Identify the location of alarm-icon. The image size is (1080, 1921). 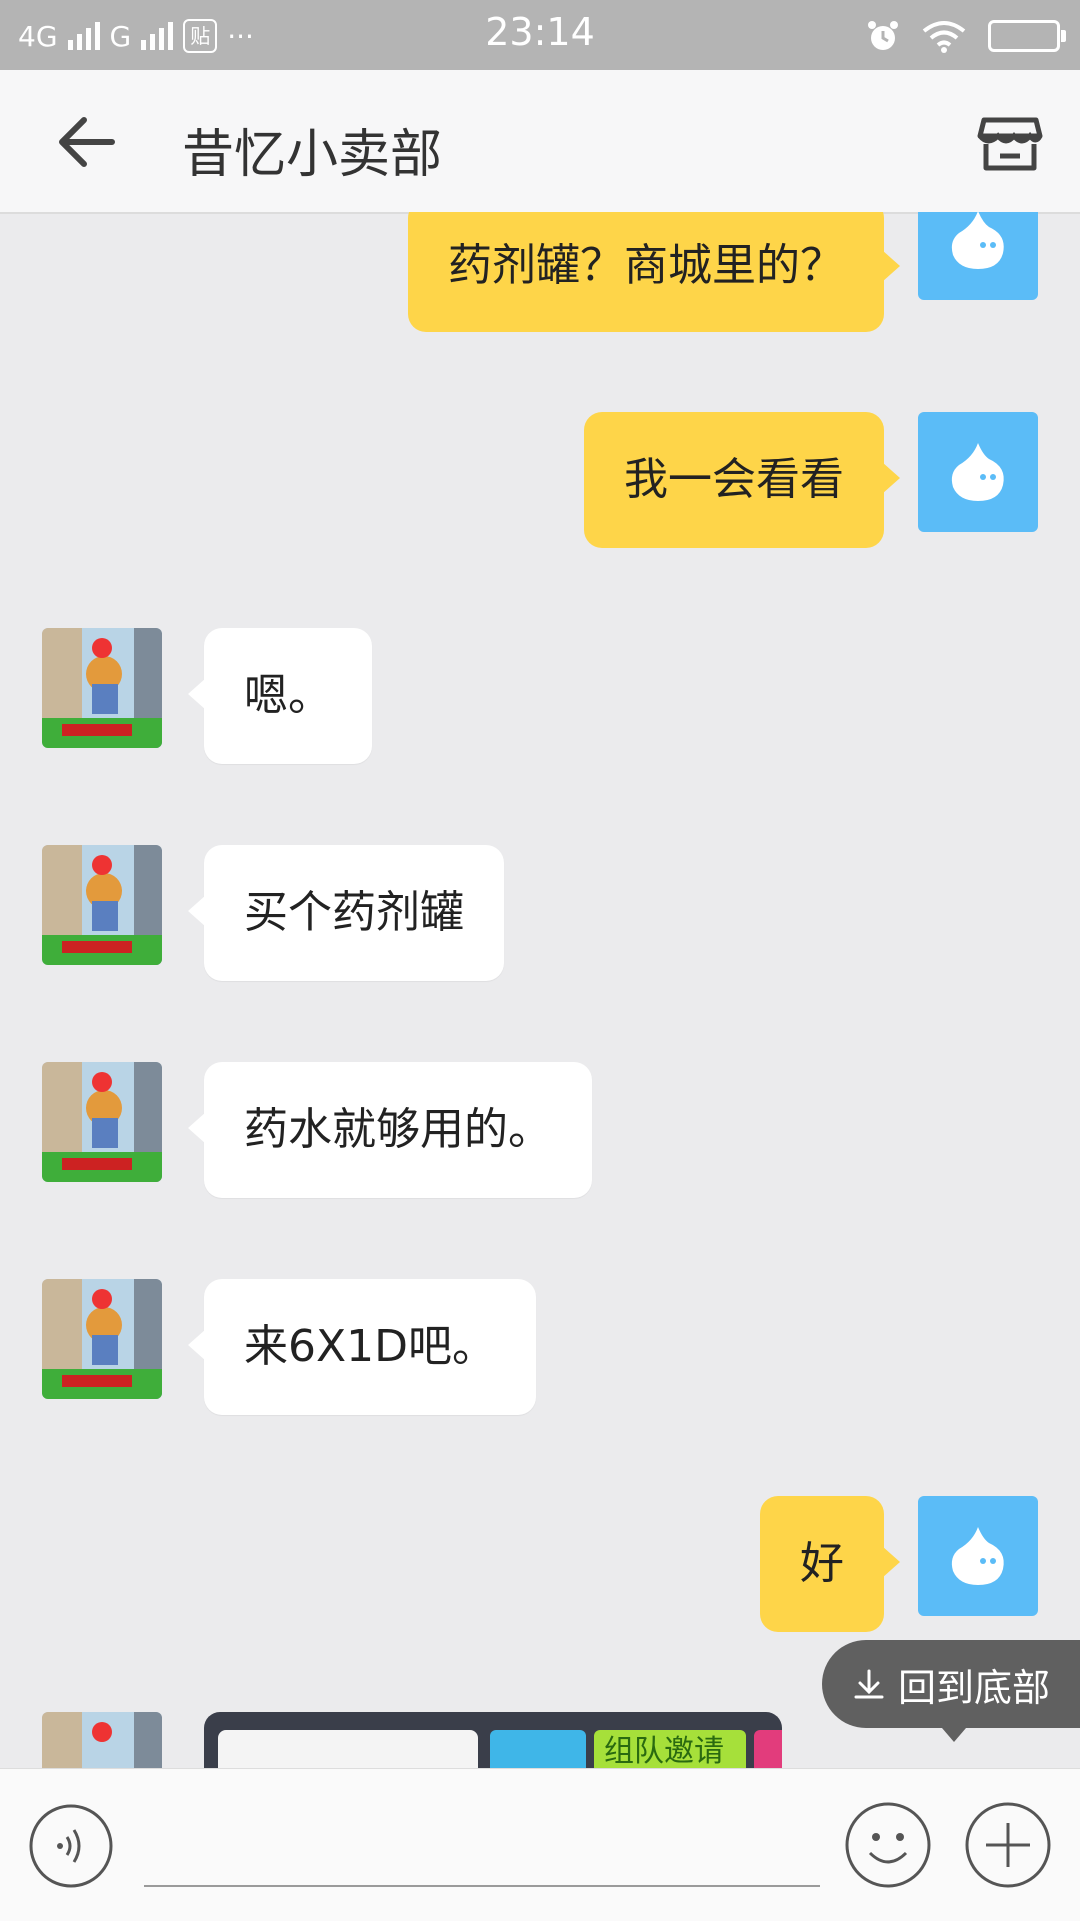
(883, 35).